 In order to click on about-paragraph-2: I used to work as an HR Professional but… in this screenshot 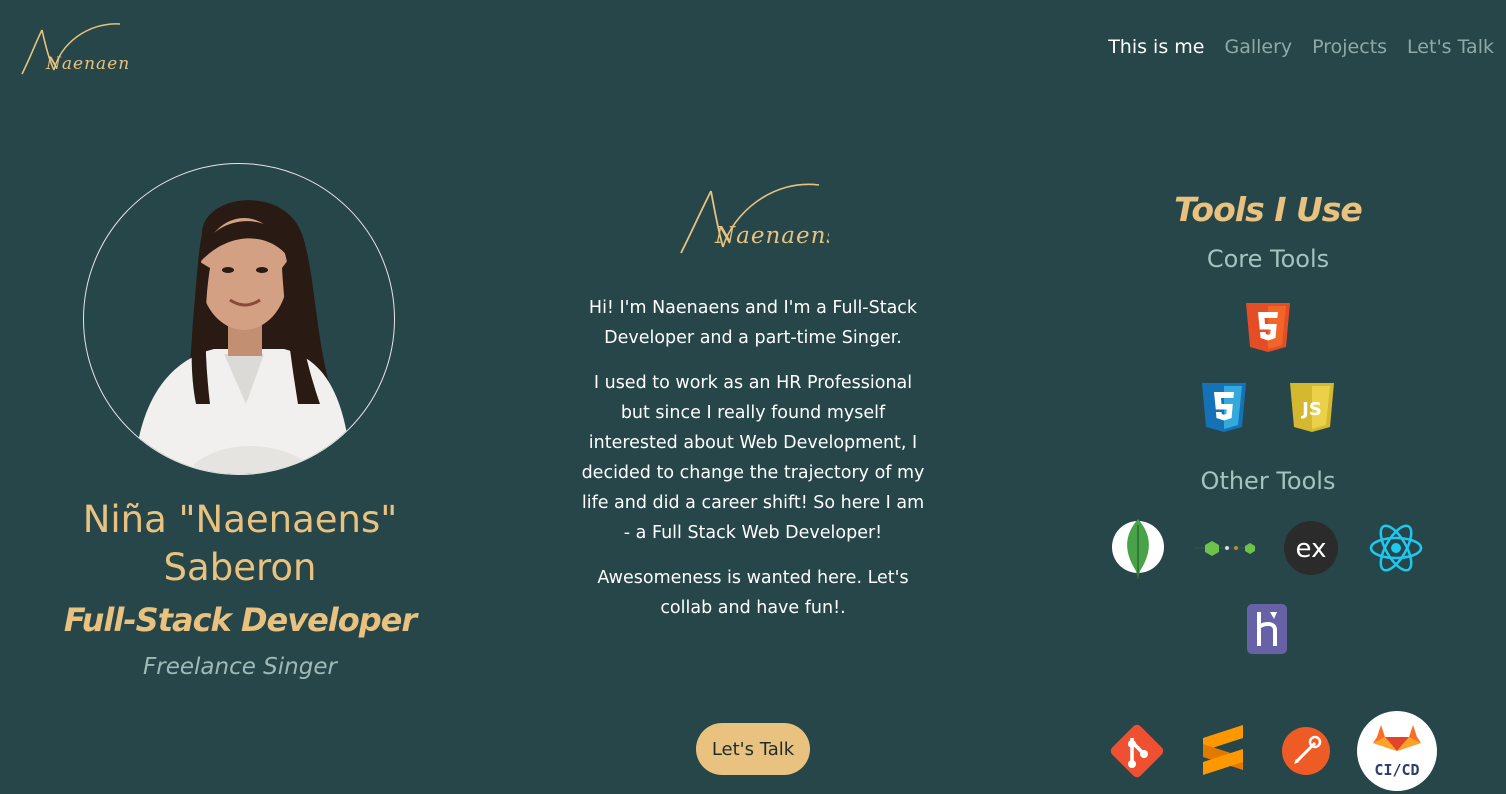, I will do `click(753, 458)`.